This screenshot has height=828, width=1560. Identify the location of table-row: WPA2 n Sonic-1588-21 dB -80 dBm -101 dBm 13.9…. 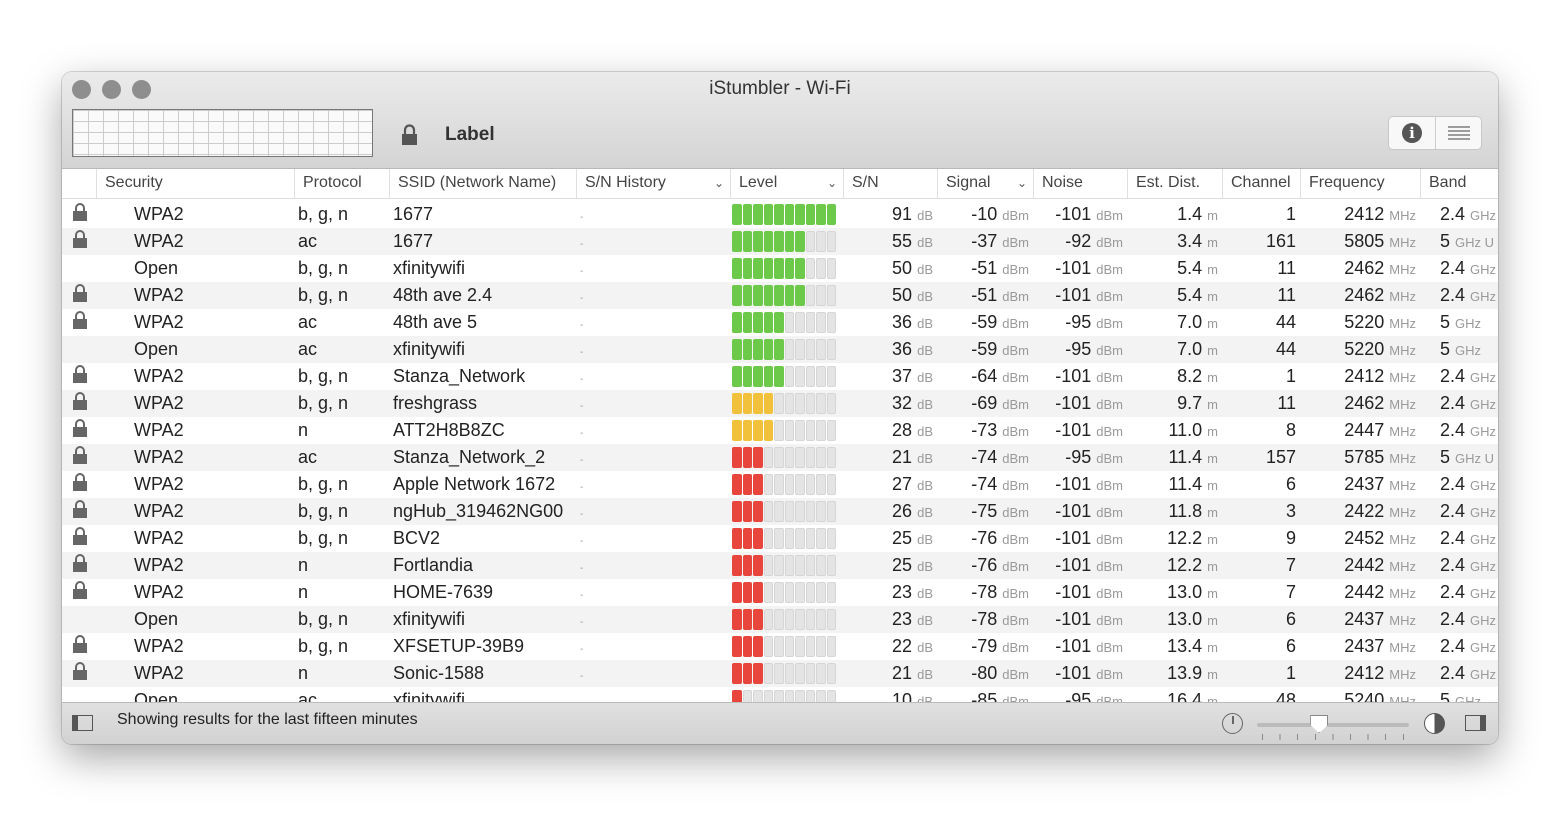
(780, 673).